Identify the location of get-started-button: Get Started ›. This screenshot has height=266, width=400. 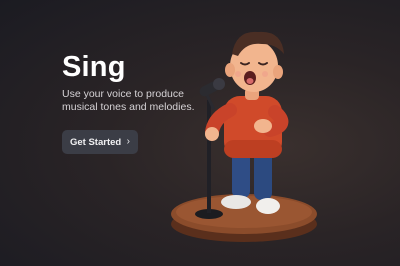
(100, 142).